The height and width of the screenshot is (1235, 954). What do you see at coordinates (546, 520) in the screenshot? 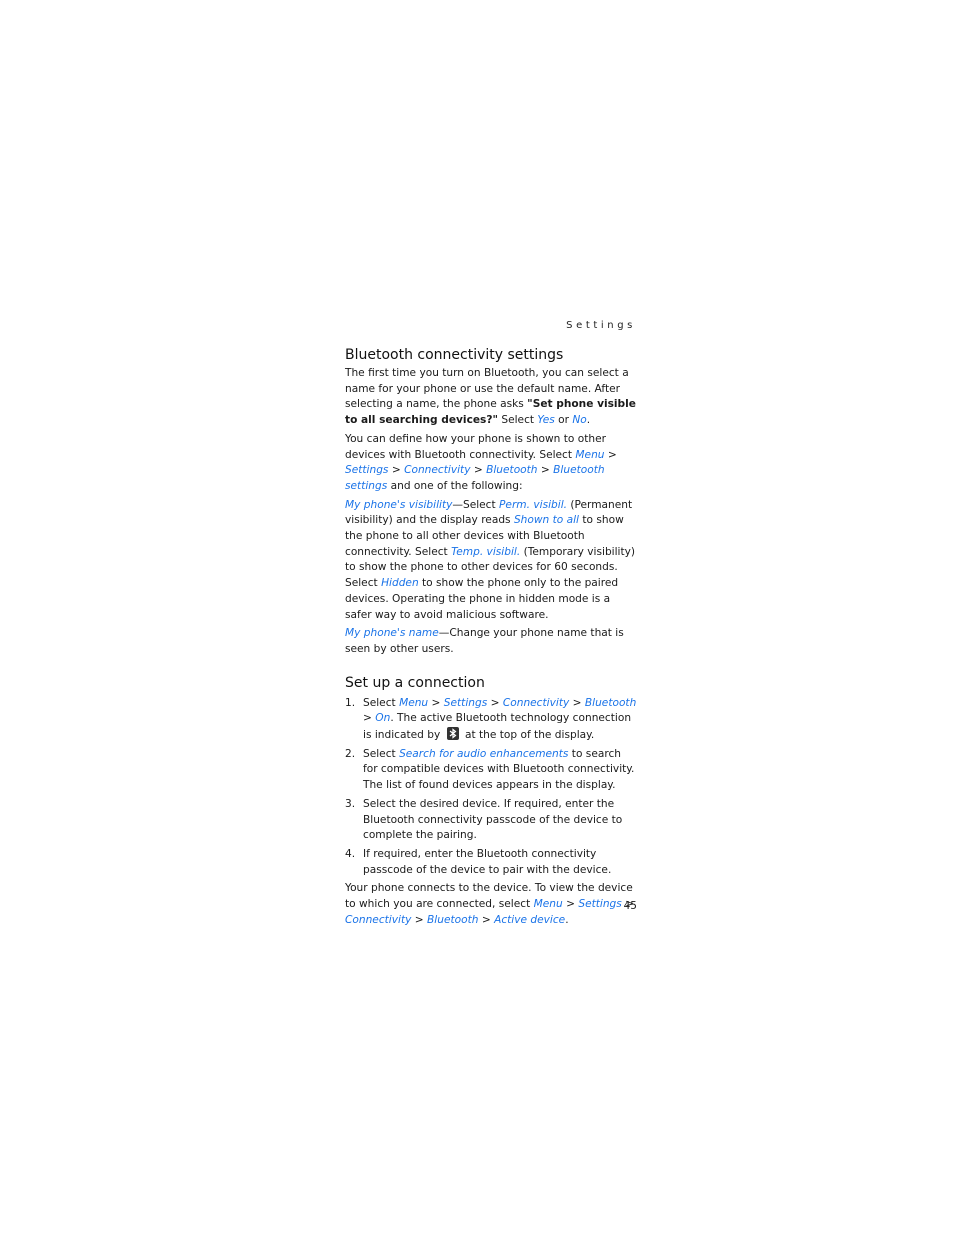
I see `link-shown-to-all: Shown to all` at bounding box center [546, 520].